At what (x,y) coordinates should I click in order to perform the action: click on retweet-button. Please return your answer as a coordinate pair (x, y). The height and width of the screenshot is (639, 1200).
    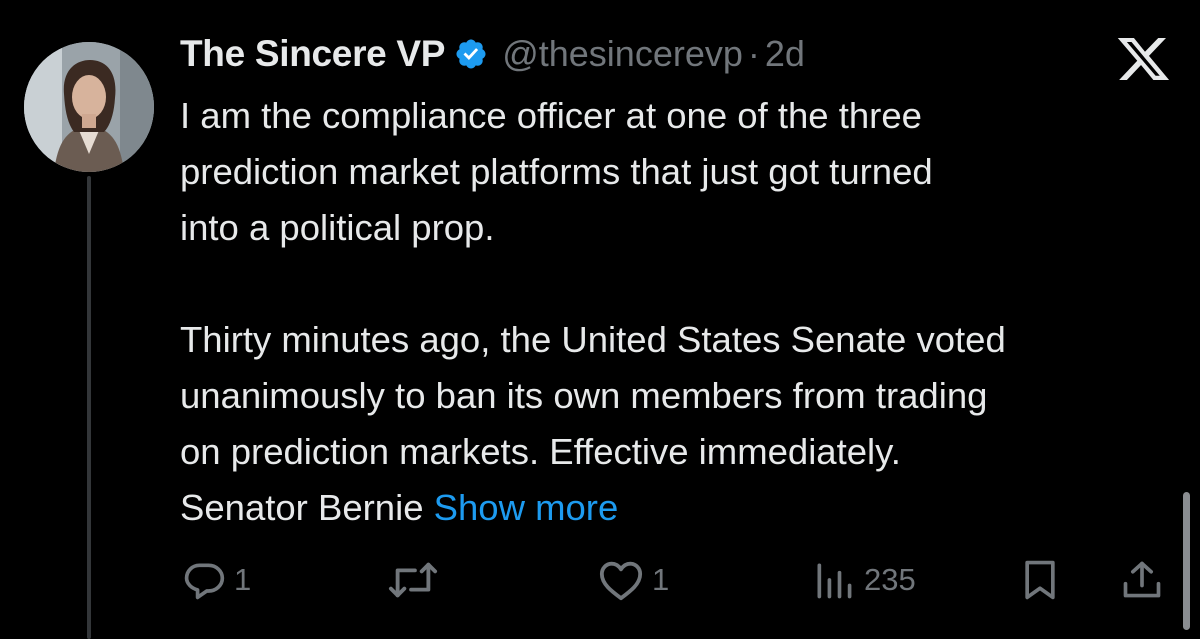
    Looking at the image, I should click on (417, 580).